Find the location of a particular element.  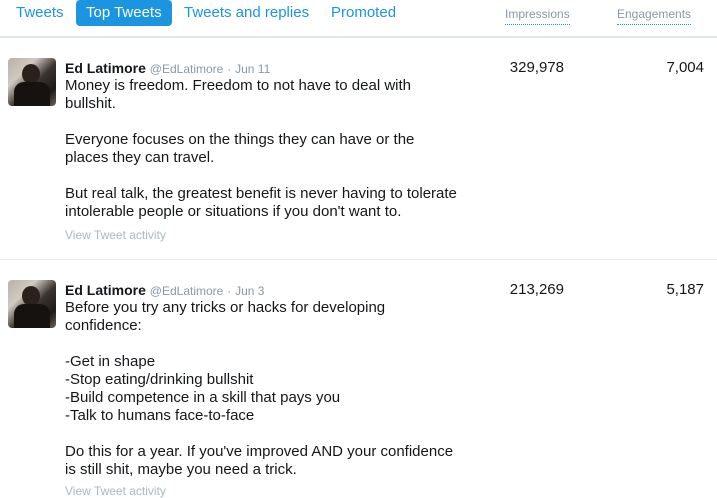

row-divider is located at coordinates (358, 259).